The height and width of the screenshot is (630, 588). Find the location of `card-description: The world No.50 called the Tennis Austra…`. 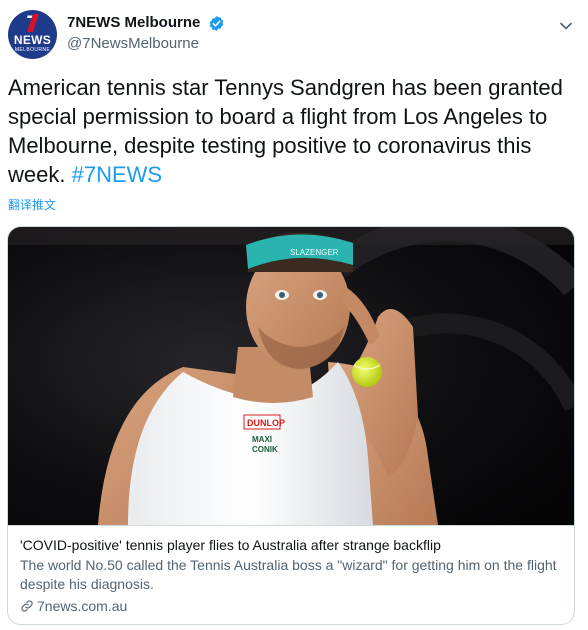

card-description: The world No.50 called the Tennis Austra… is located at coordinates (288, 574).